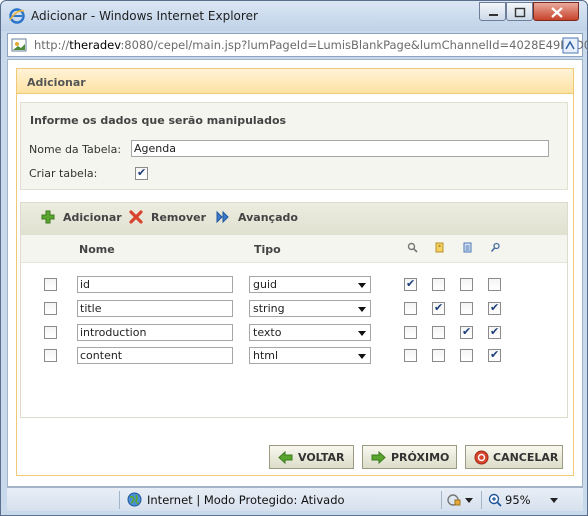  What do you see at coordinates (17, 16) in the screenshot?
I see `ie-logo-icon` at bounding box center [17, 16].